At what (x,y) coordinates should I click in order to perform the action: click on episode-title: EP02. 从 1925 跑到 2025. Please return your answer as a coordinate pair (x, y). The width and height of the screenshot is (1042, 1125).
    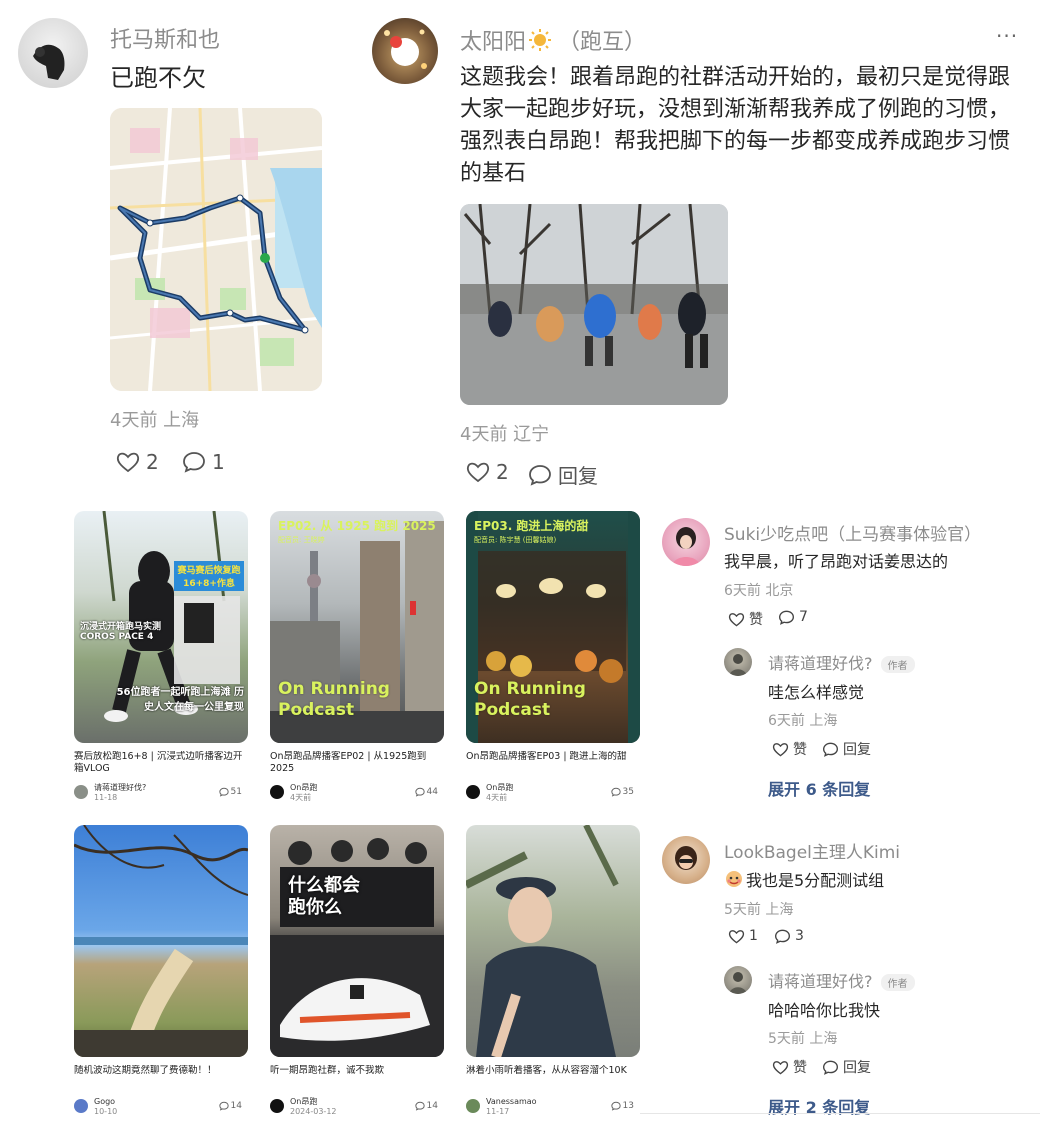
    Looking at the image, I should click on (357, 526).